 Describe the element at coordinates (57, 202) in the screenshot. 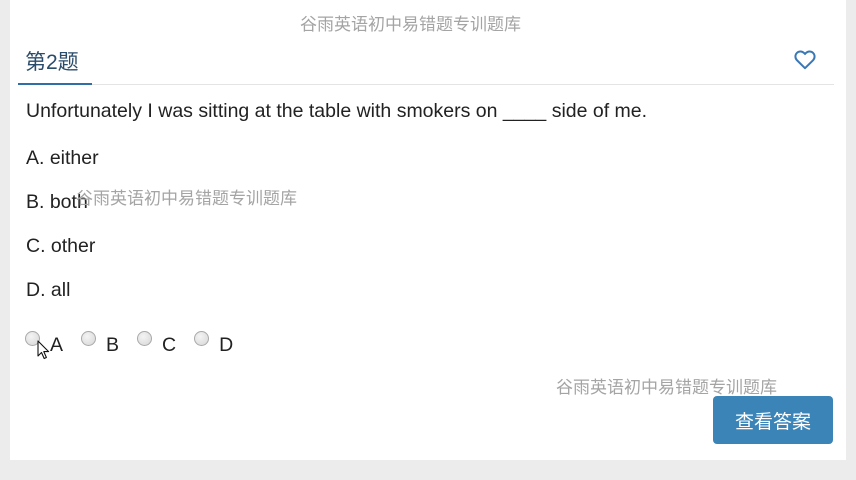

I see `option-b: B. both` at that location.